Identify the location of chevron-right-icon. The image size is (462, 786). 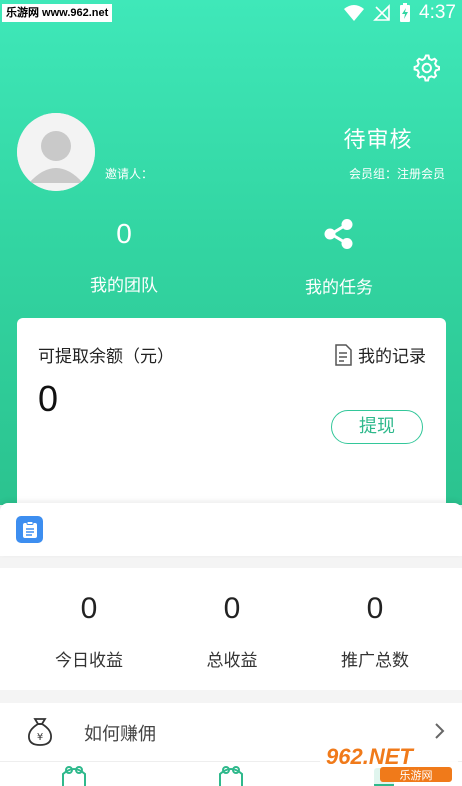
(440, 731).